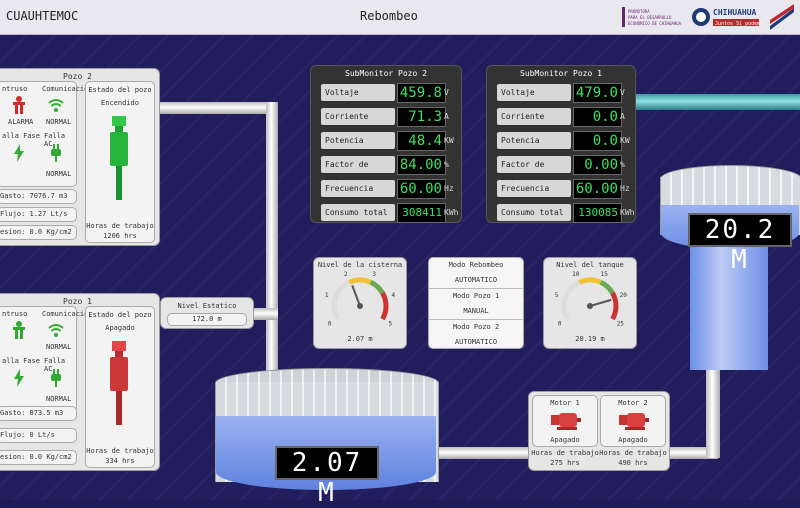 This screenshot has height=508, width=800. I want to click on cistern-tank: 2.07 M, so click(327, 438).